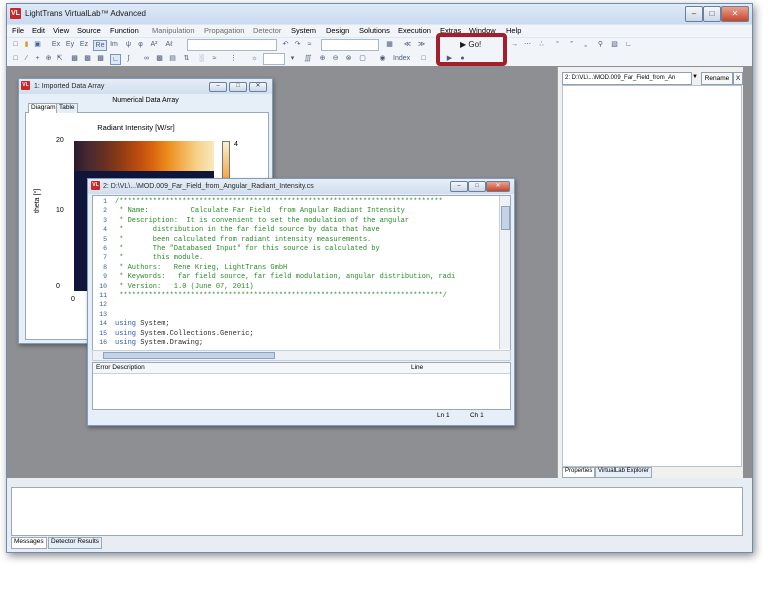  What do you see at coordinates (18, 30) in the screenshot?
I see `menu-file: File` at bounding box center [18, 30].